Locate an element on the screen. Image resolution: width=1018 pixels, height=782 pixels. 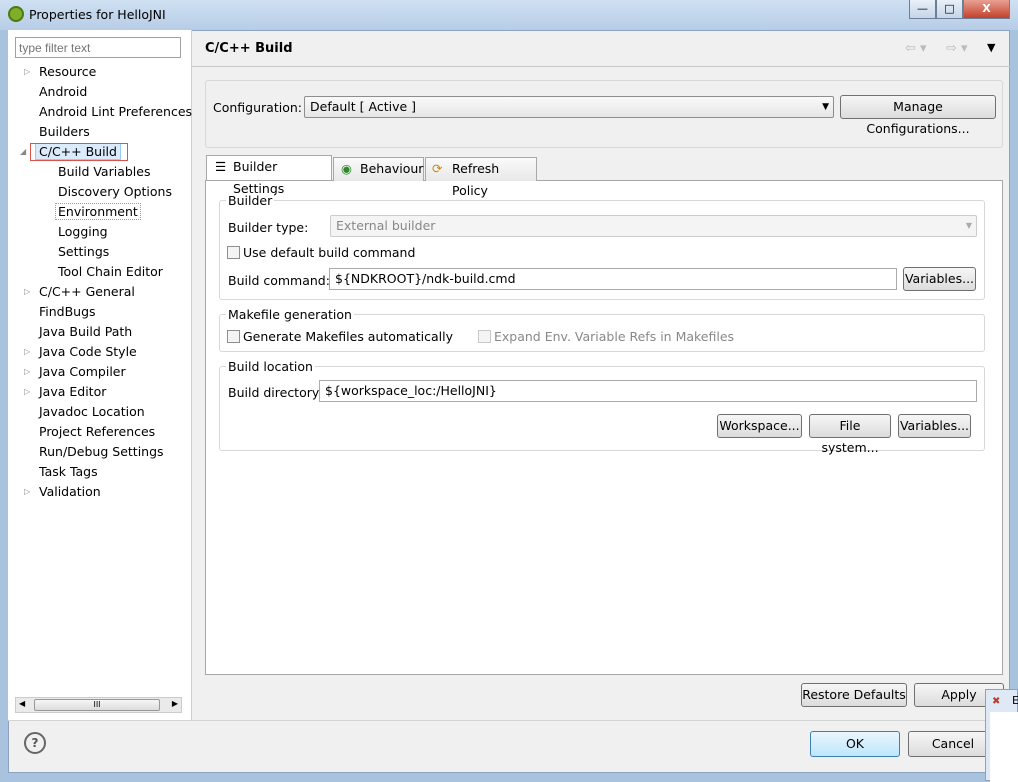
builder-type-value: External builder is located at coordinates (386, 225).